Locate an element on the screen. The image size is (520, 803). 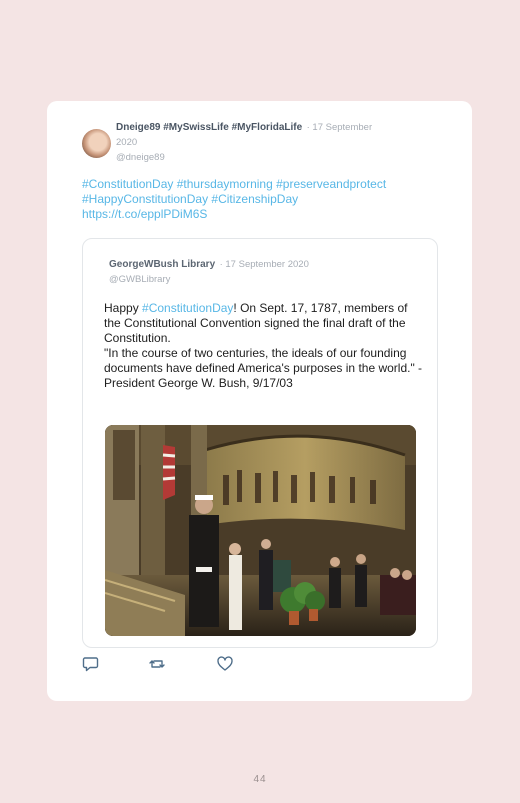
tweet-hashtags-line-2: #HappyConstitutionDay #CitizenshipDay is located at coordinates (257, 199).